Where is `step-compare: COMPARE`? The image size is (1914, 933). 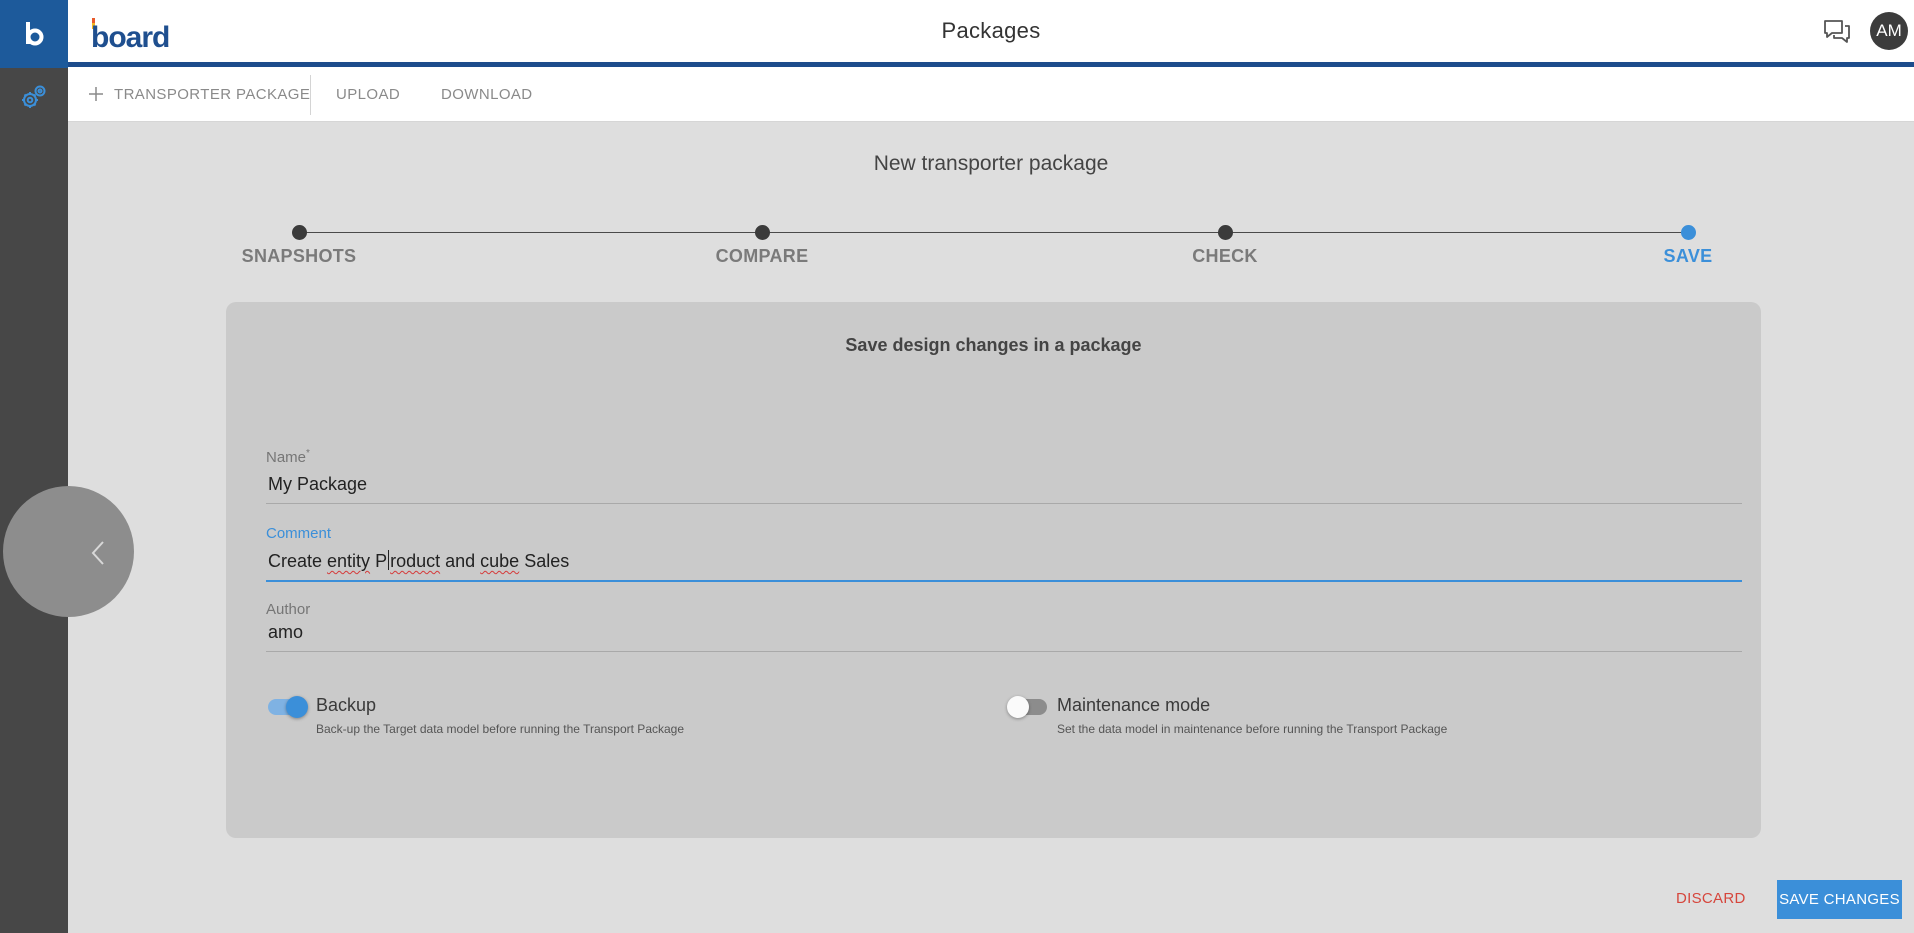 step-compare: COMPARE is located at coordinates (762, 246).